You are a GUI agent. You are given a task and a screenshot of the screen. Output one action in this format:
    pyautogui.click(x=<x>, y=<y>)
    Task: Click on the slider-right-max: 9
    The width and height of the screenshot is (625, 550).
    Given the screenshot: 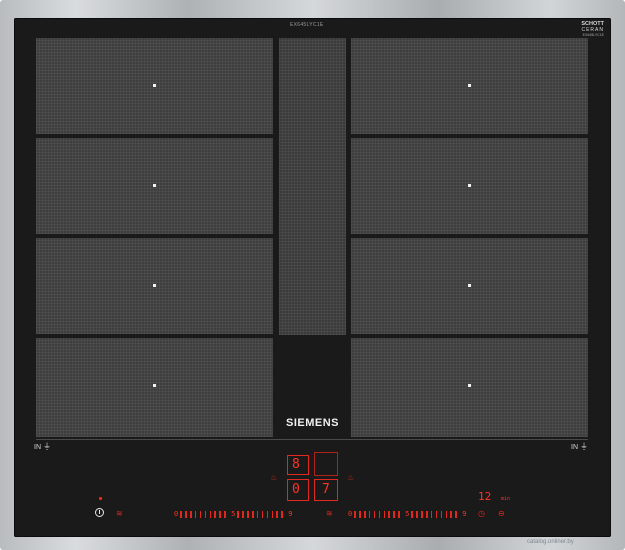 What is the action you would take?
    pyautogui.click(x=464, y=514)
    